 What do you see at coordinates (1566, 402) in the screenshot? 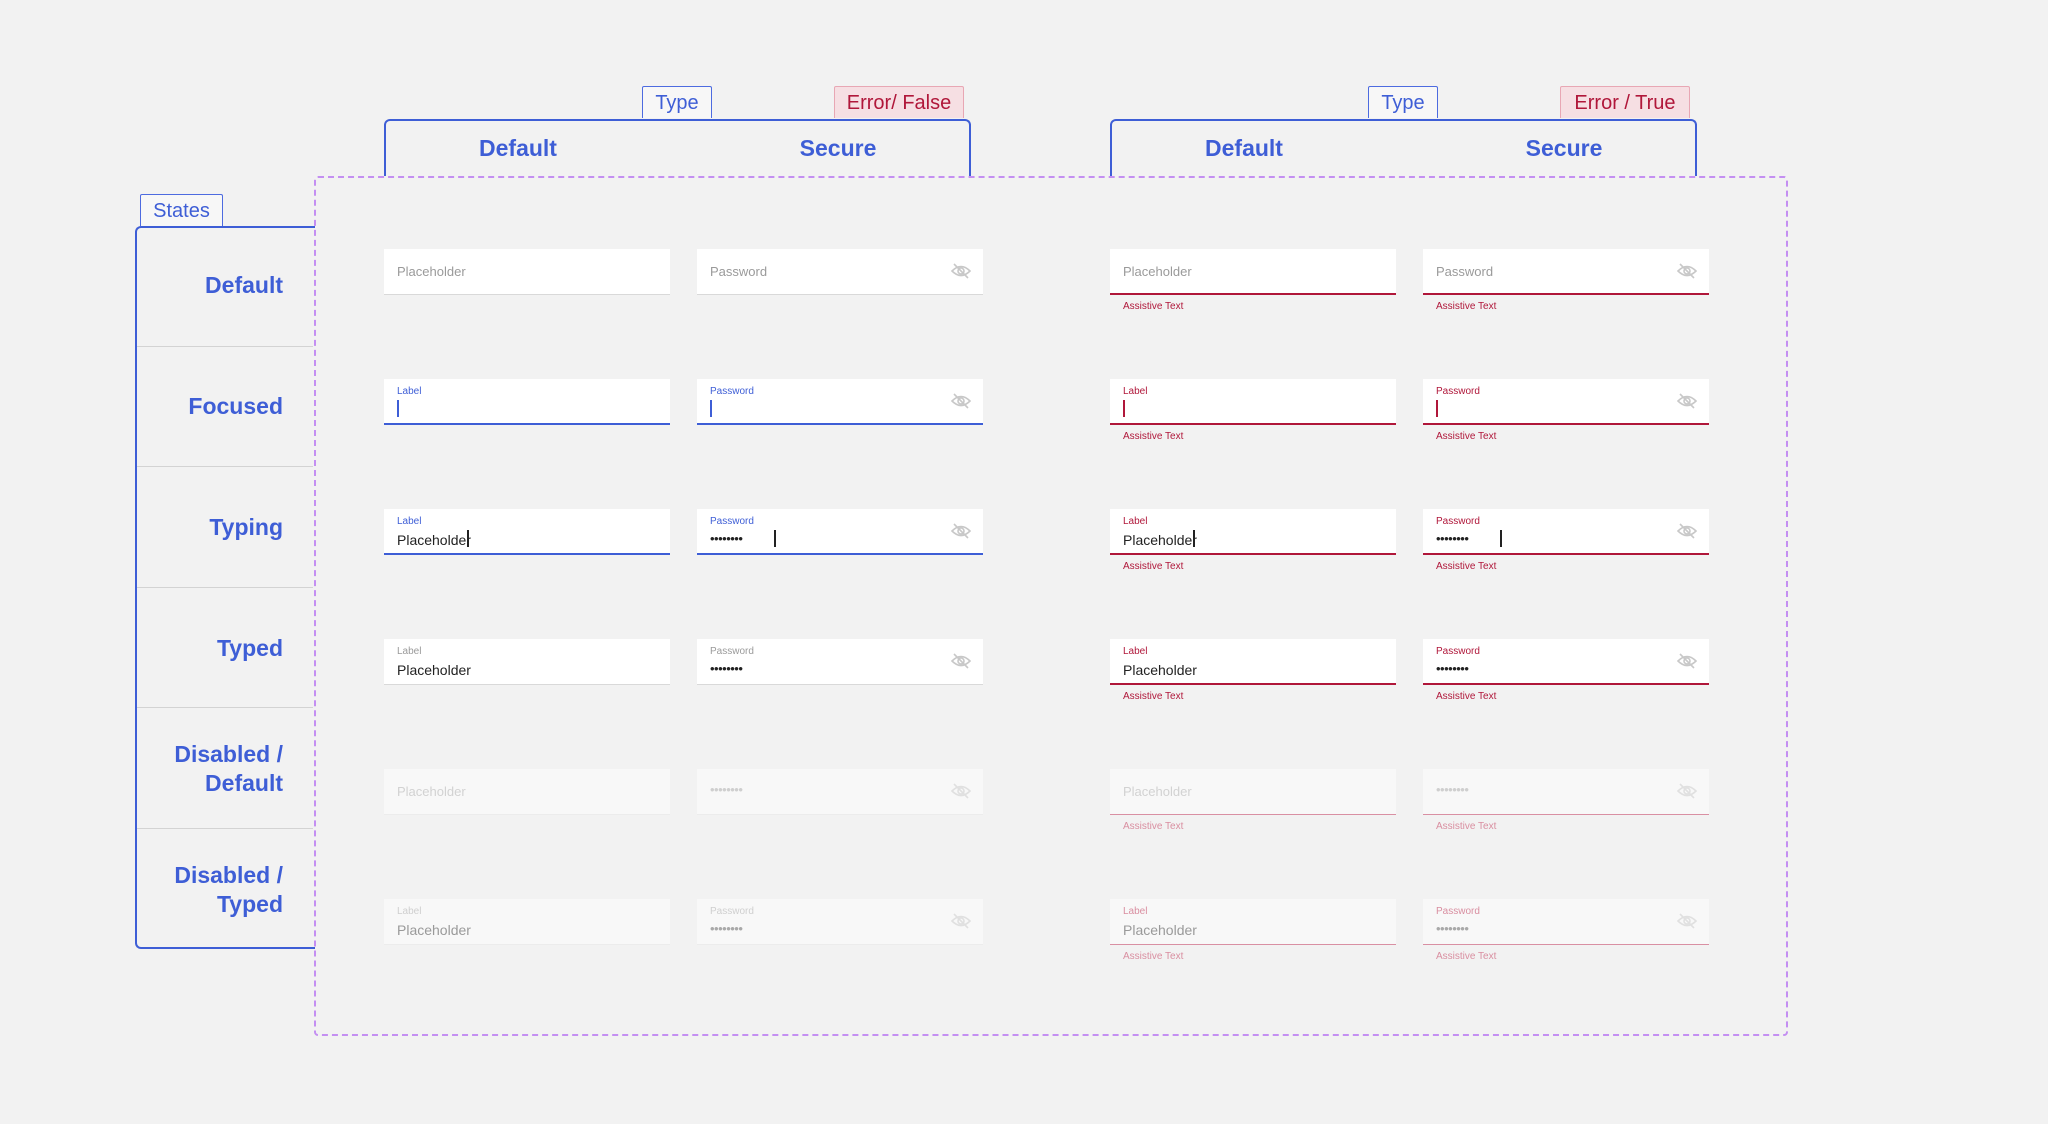
I see `secure-field-error-focused: Password` at bounding box center [1566, 402].